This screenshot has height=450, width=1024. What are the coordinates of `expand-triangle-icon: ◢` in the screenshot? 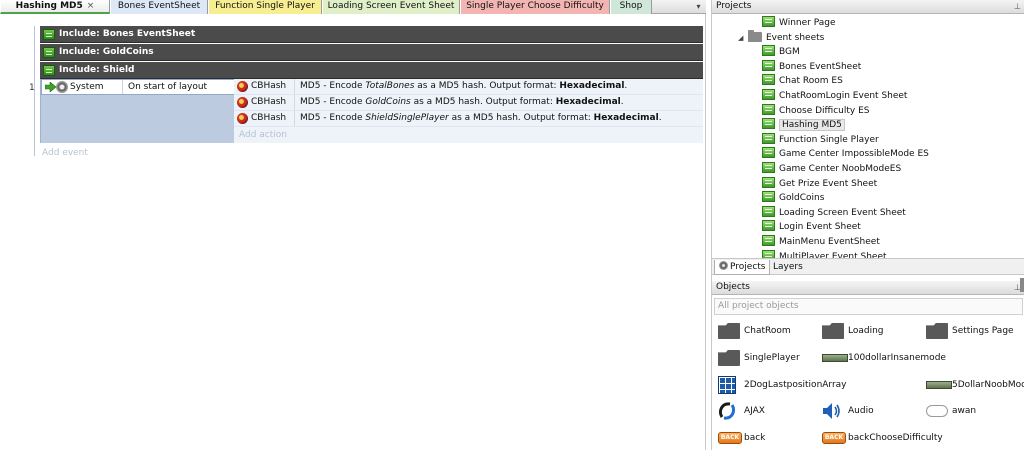 It's located at (743, 38).